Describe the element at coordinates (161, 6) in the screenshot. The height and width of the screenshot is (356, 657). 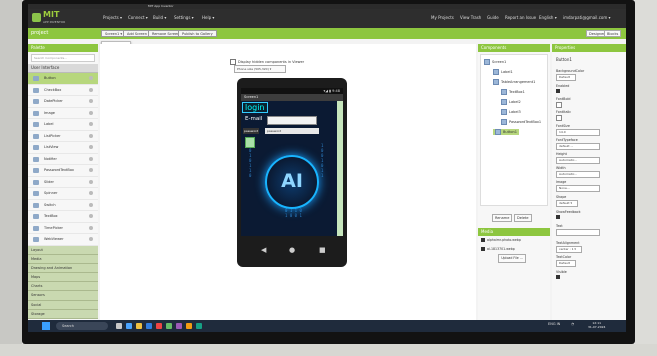
I see `browser-tab-title: MIT App Inventor` at that location.